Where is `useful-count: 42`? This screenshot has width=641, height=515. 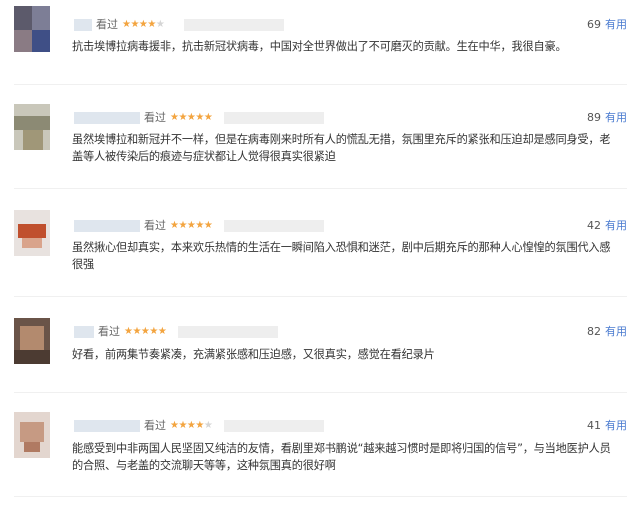 useful-count: 42 is located at coordinates (594, 225).